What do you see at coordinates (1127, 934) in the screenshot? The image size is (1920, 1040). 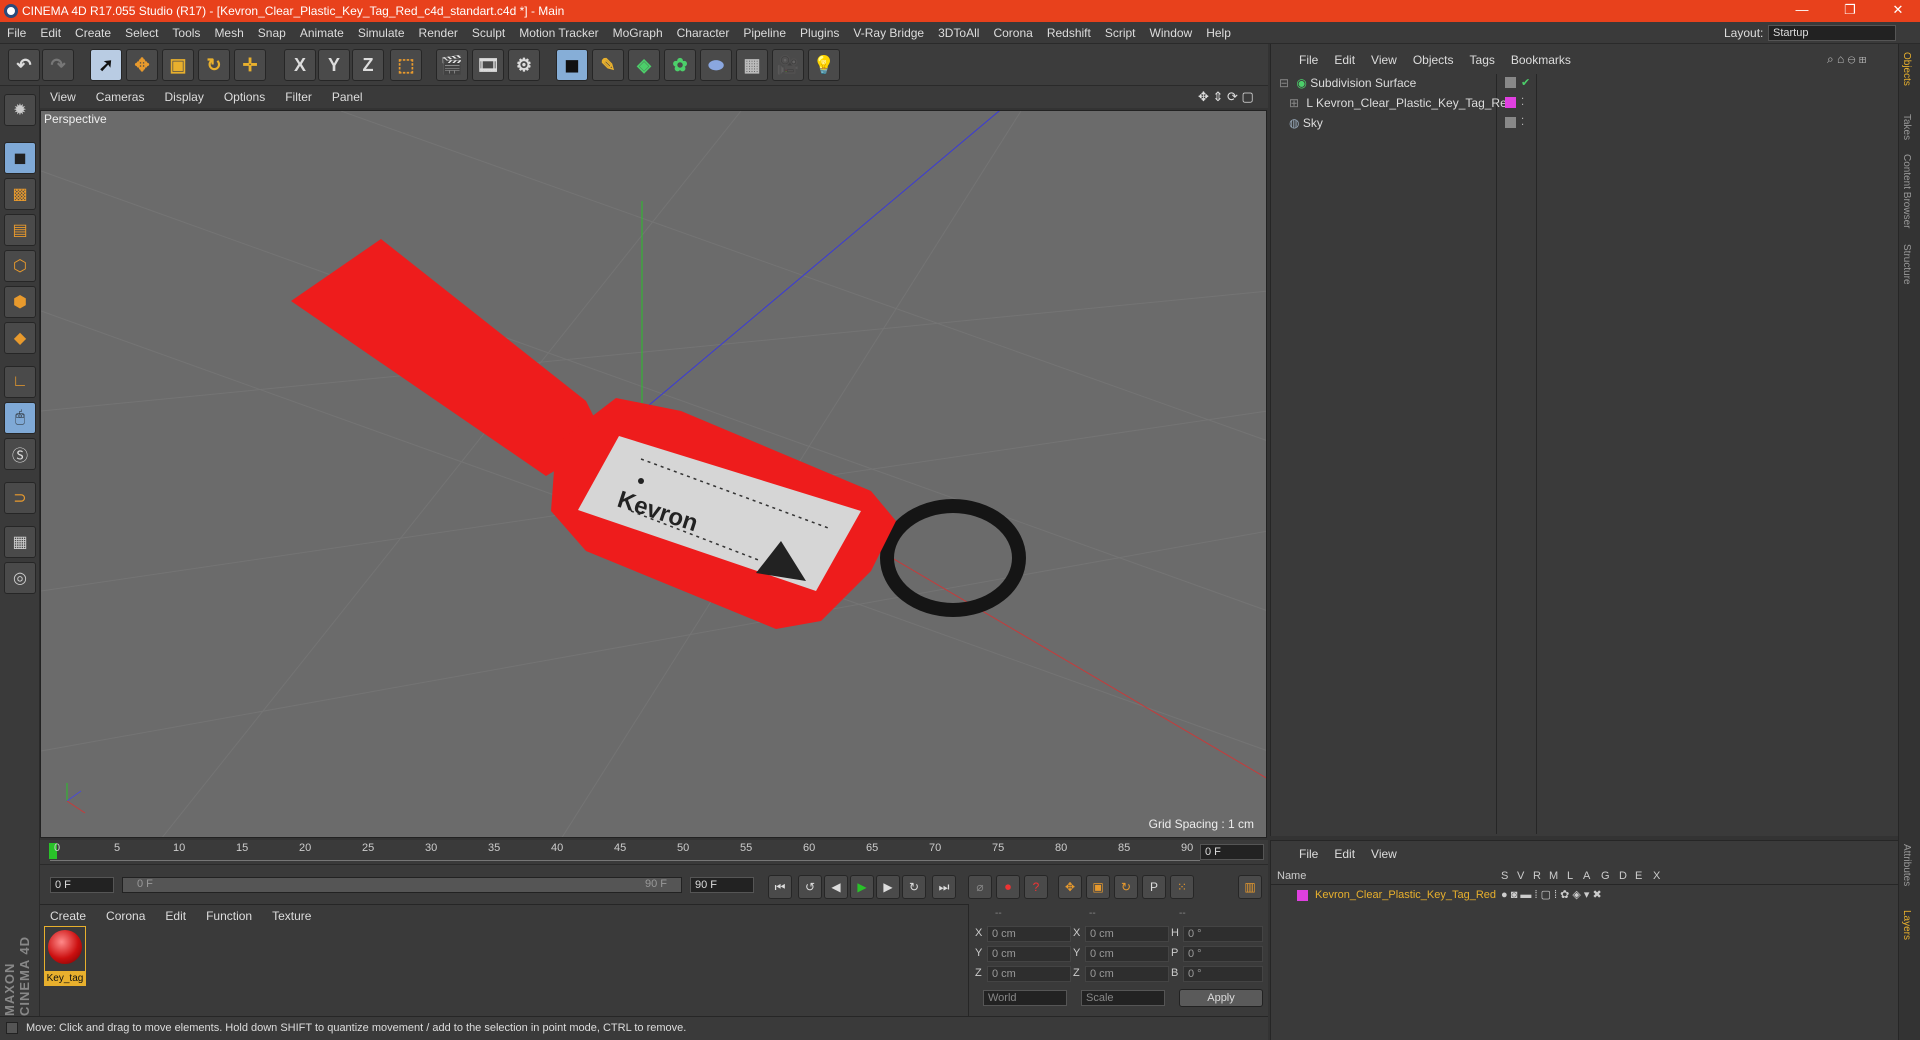 I see `coord-size-x-field: 0 cm` at bounding box center [1127, 934].